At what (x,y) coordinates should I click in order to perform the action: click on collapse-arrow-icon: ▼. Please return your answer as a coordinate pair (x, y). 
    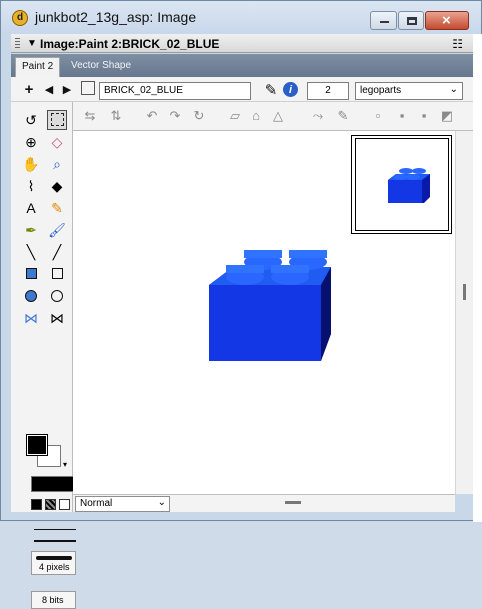
    Looking at the image, I should click on (32, 43).